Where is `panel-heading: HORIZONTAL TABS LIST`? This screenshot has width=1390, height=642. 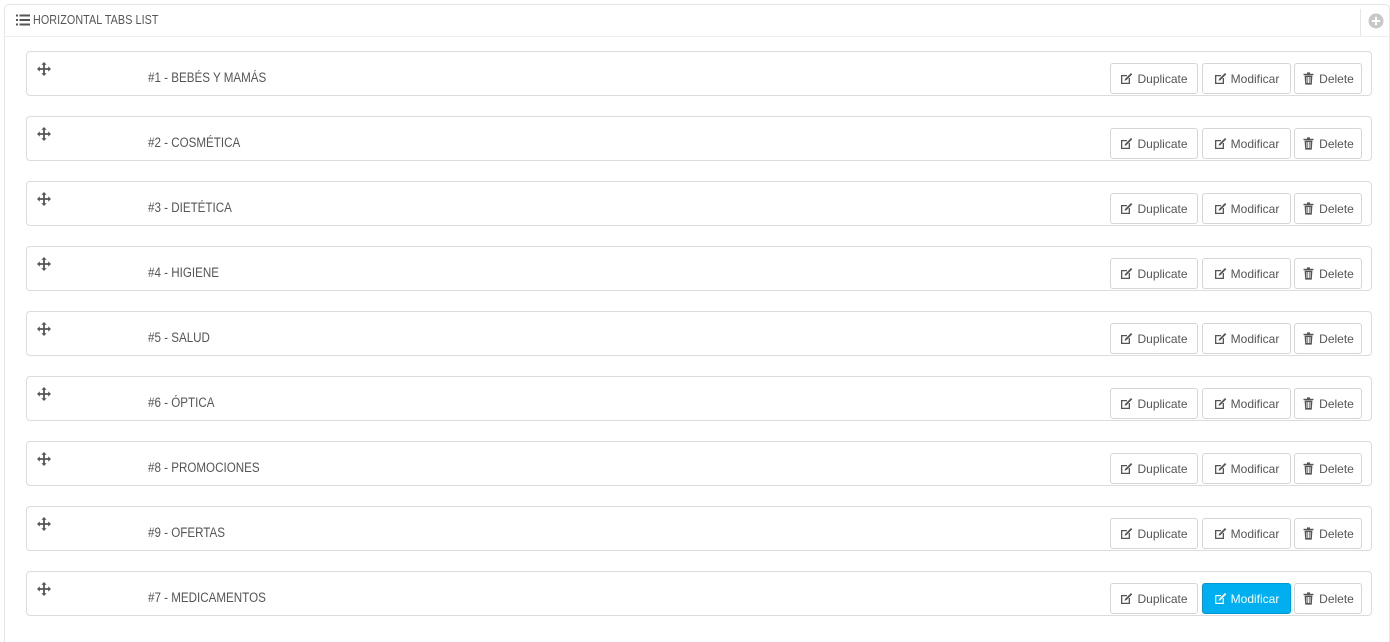 panel-heading: HORIZONTAL TABS LIST is located at coordinates (697, 21).